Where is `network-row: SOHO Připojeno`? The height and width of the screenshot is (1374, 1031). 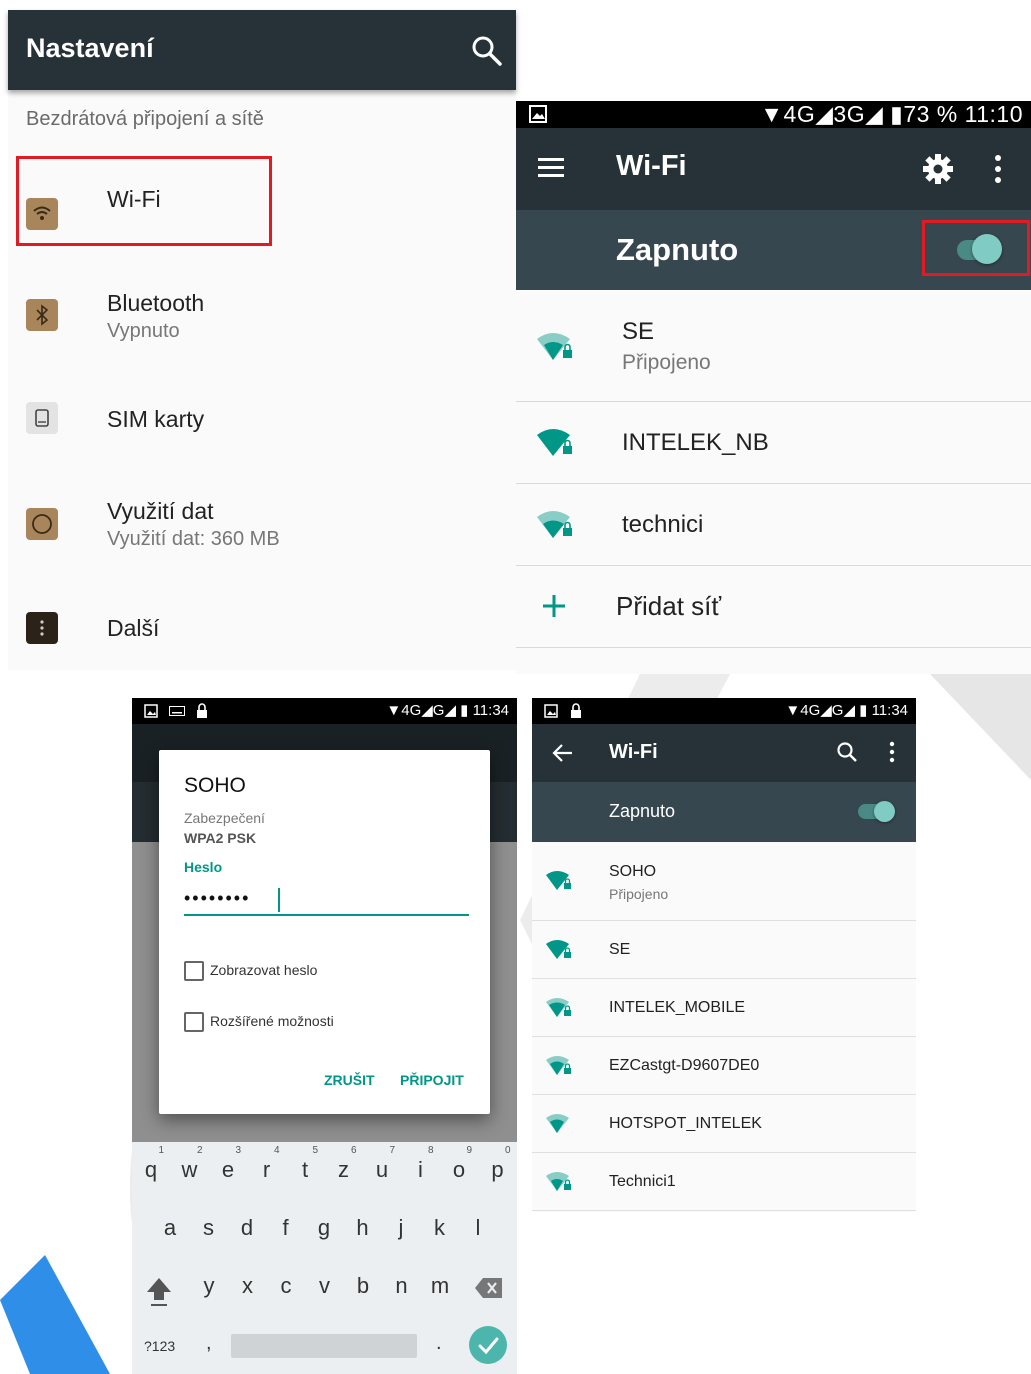 network-row: SOHO Připojeno is located at coordinates (724, 881).